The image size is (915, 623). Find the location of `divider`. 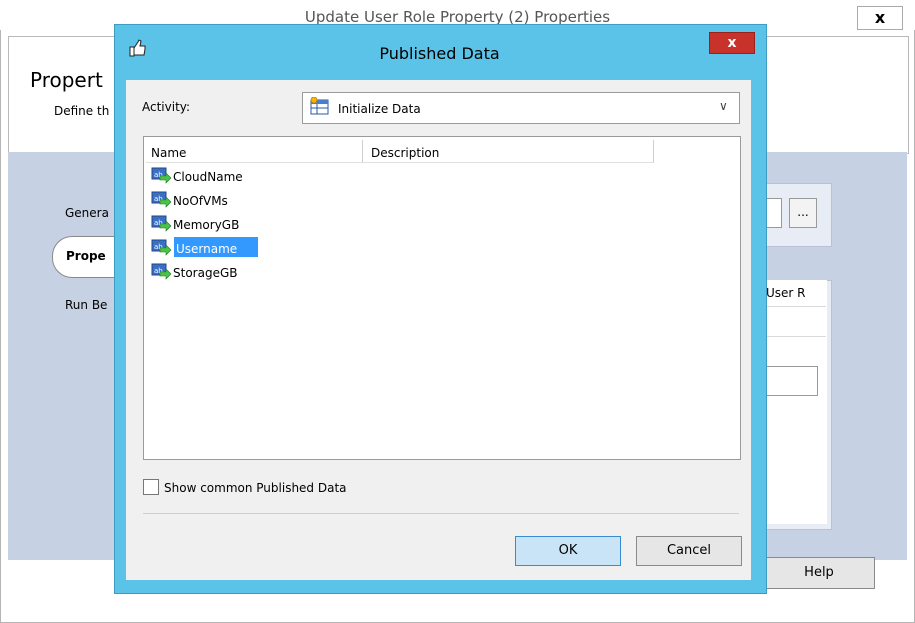

divider is located at coordinates (441, 513).